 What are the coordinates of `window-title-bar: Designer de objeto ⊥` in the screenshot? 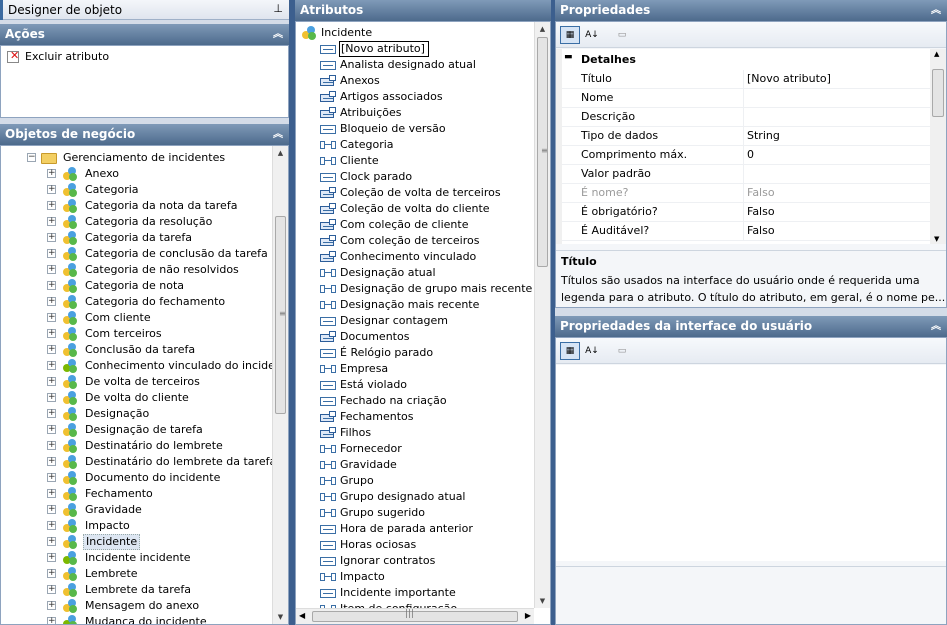 It's located at (144, 10).